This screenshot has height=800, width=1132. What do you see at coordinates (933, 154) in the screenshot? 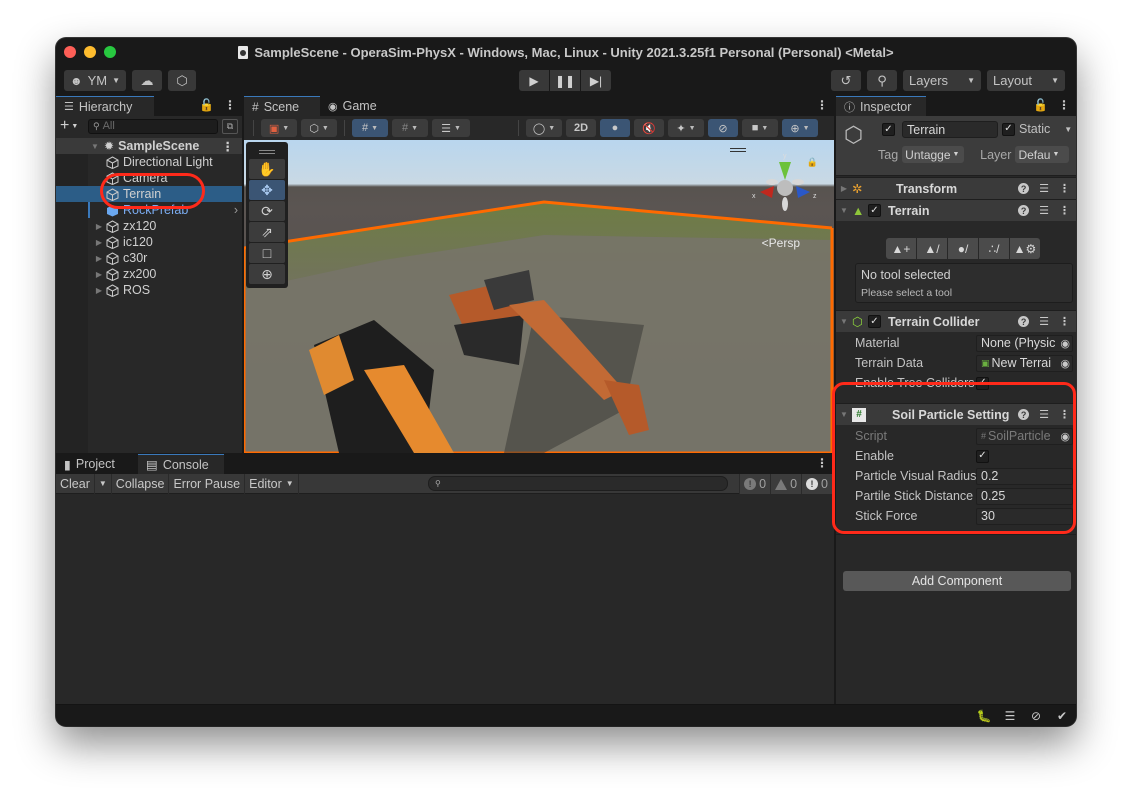
I see `tag-dropdown: Untagge ▼` at bounding box center [933, 154].